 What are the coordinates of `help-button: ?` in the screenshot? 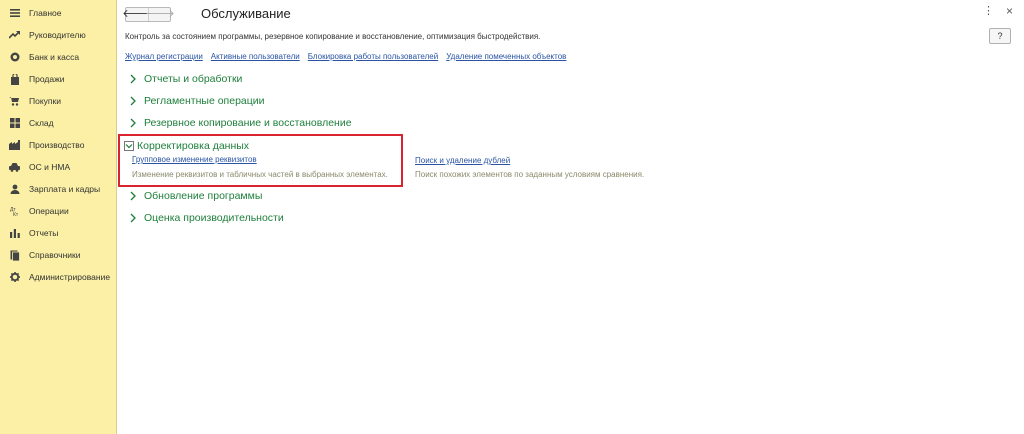 It's located at (1000, 36).